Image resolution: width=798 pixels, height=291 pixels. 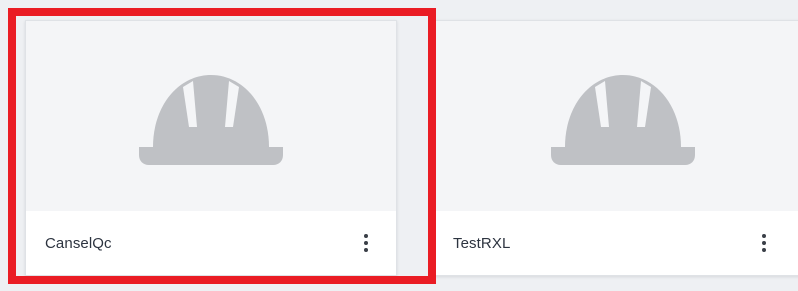 What do you see at coordinates (211, 243) in the screenshot?
I see `card-footer: CanselQc` at bounding box center [211, 243].